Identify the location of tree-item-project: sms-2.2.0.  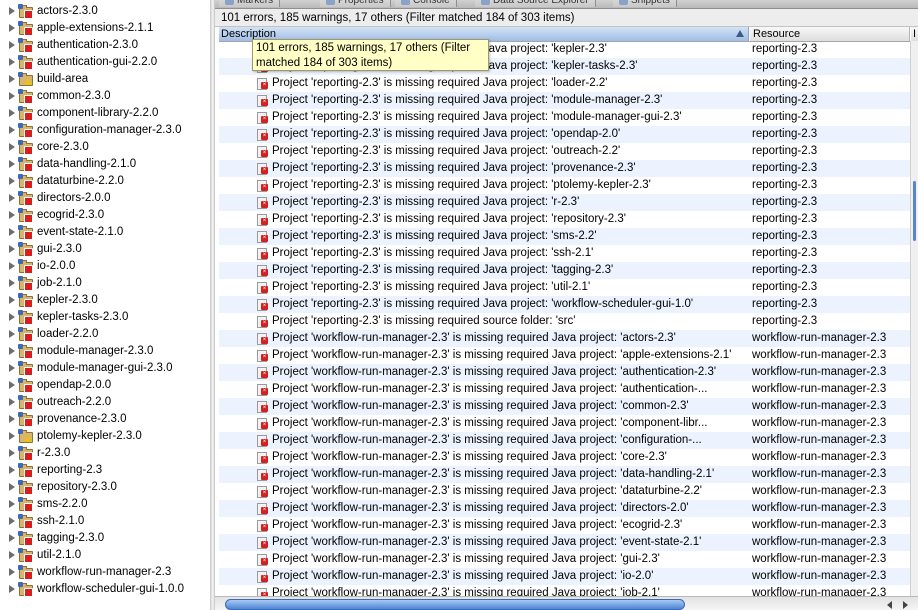
(105, 503).